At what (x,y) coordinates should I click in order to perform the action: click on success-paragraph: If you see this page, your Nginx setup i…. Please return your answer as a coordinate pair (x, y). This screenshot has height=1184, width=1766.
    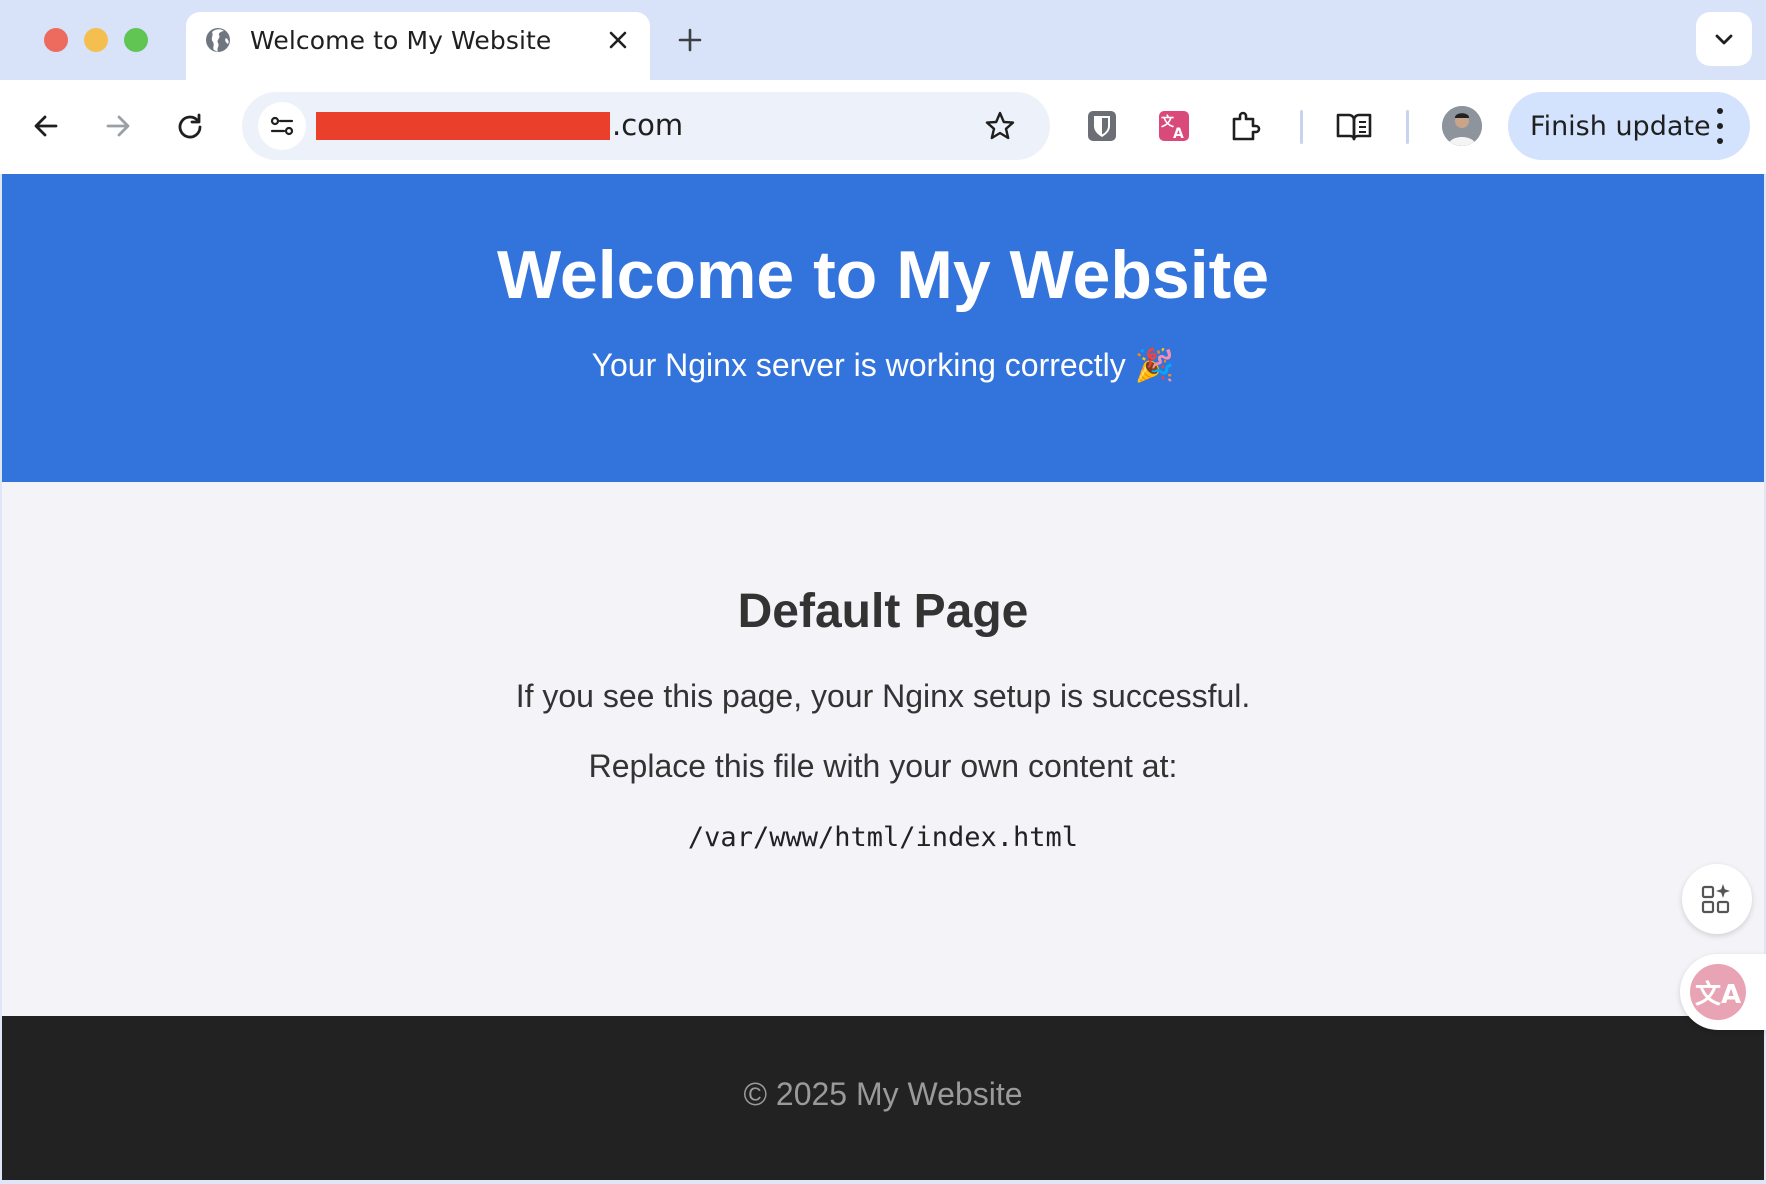
    Looking at the image, I should click on (883, 696).